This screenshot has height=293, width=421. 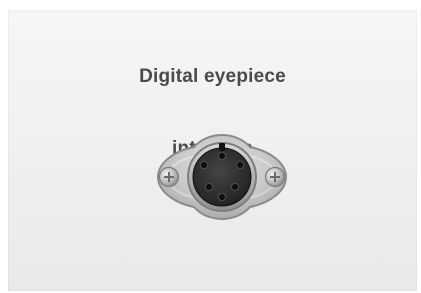 I want to click on din-connector-icon, so click(x=222, y=177).